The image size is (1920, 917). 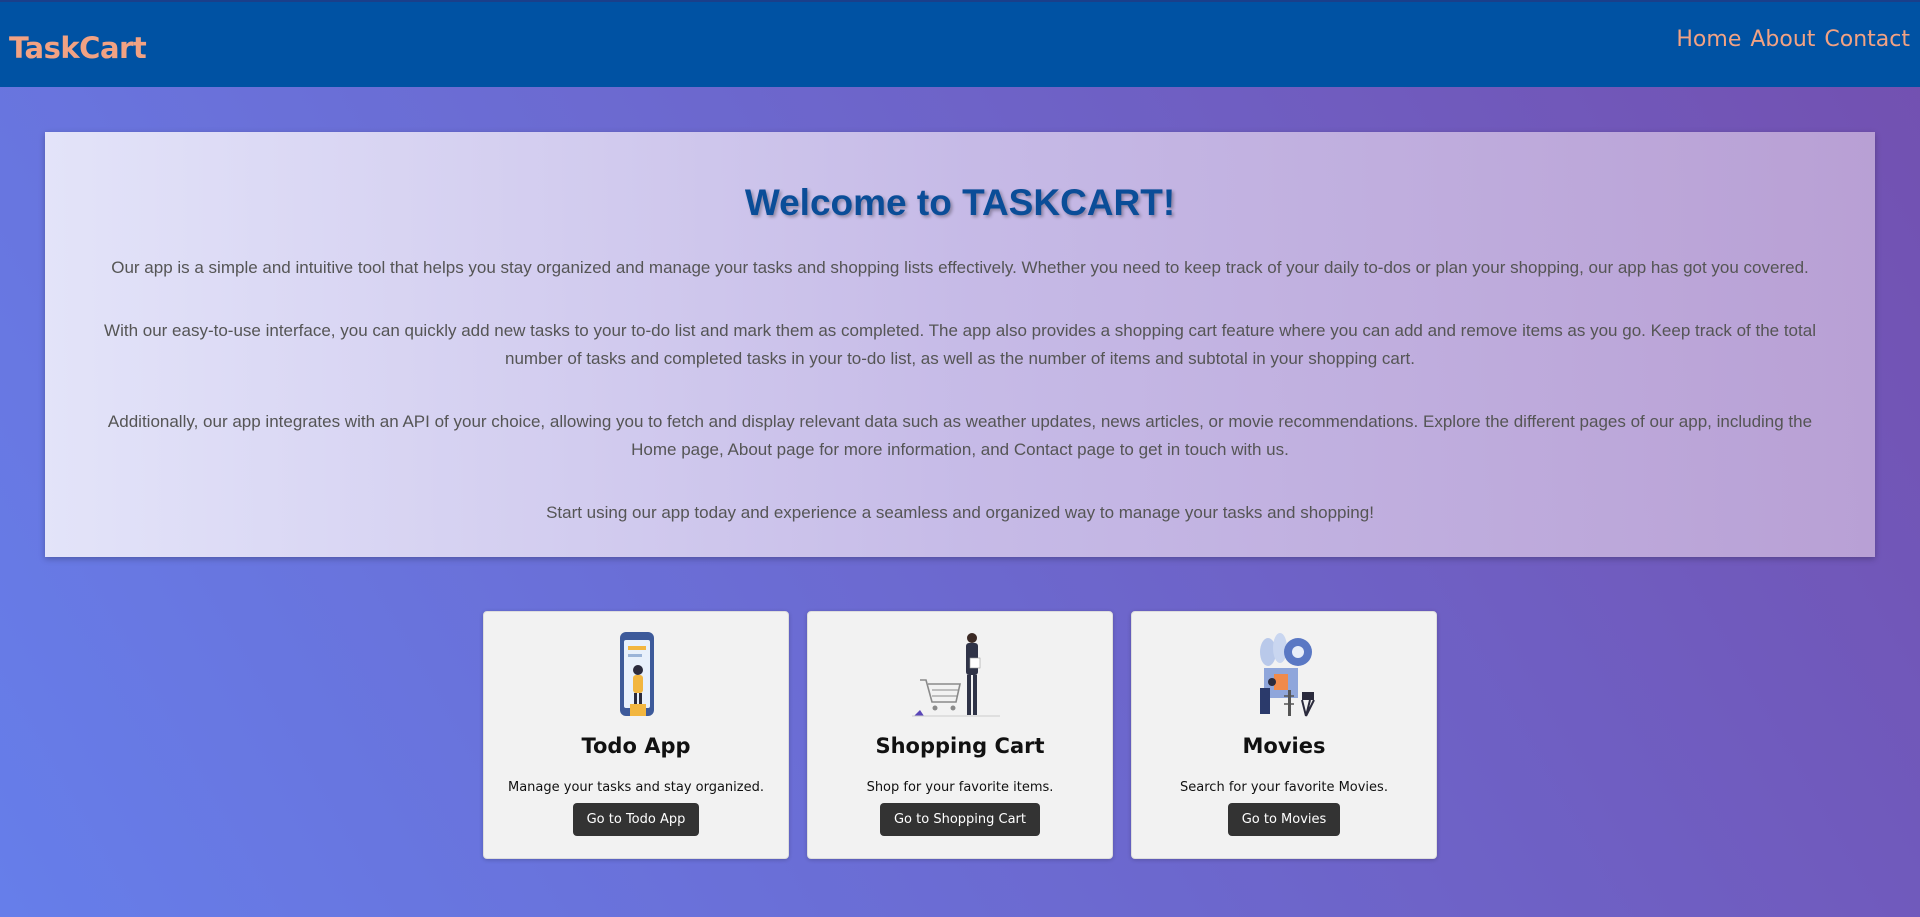 I want to click on go-to-movies-button: Go to Movies, so click(x=1284, y=819).